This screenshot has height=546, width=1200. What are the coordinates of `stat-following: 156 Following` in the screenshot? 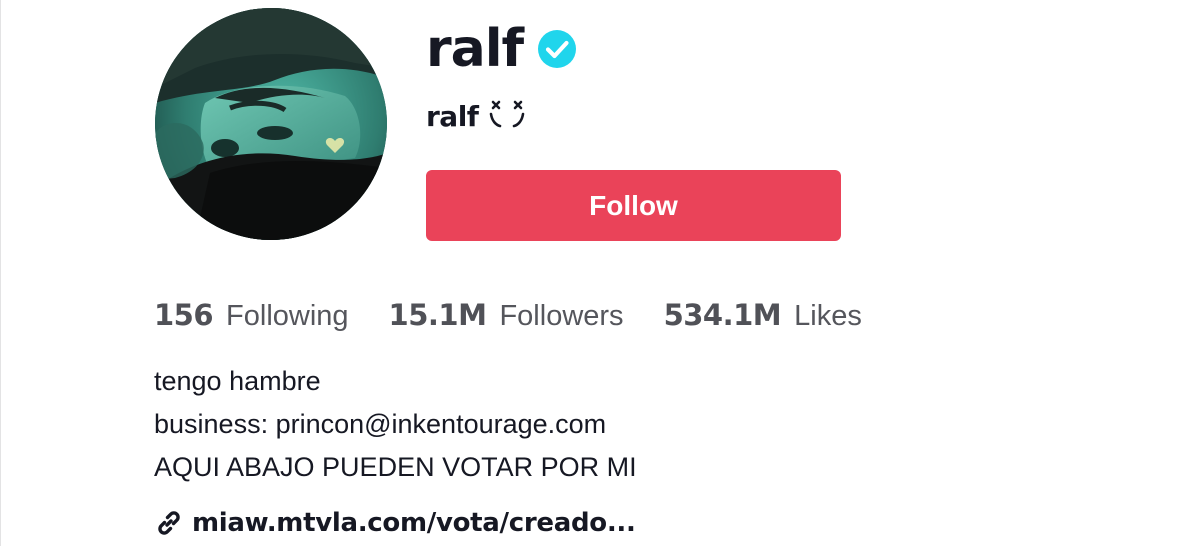 It's located at (251, 315).